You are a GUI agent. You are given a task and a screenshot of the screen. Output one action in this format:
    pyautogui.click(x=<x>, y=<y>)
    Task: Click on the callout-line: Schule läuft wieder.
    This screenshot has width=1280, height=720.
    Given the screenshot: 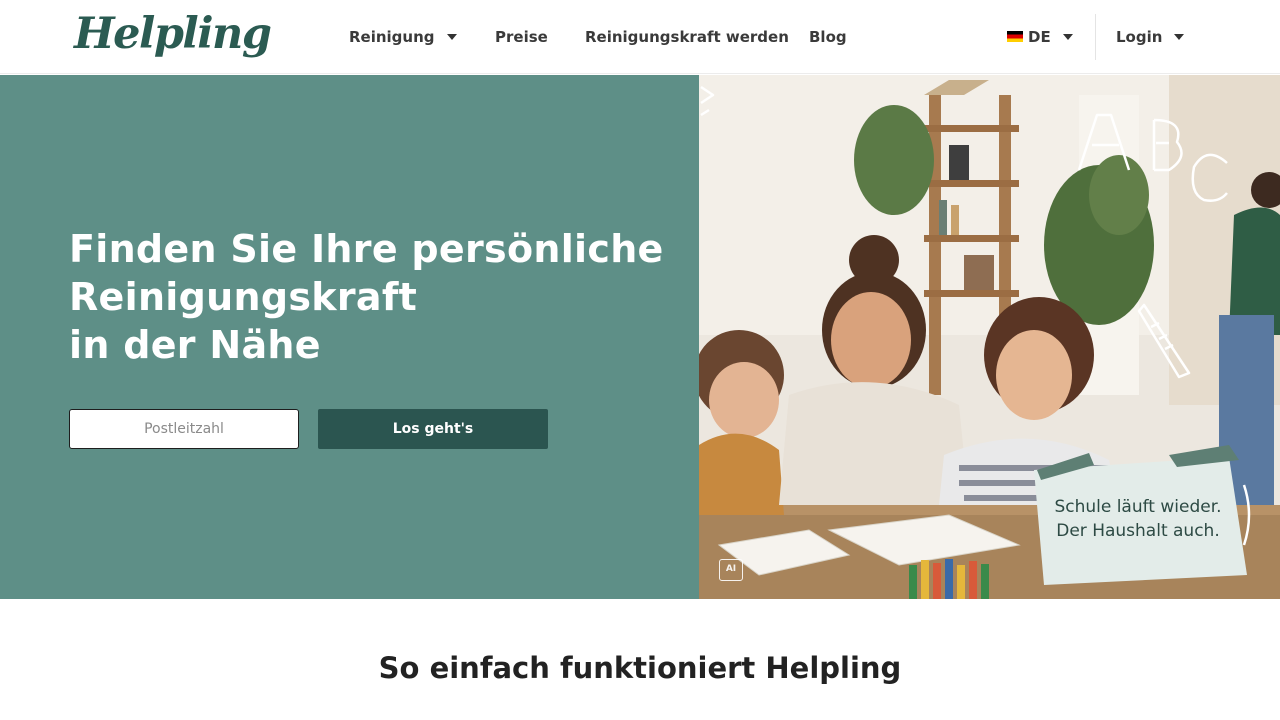 What is the action you would take?
    pyautogui.click(x=1138, y=507)
    